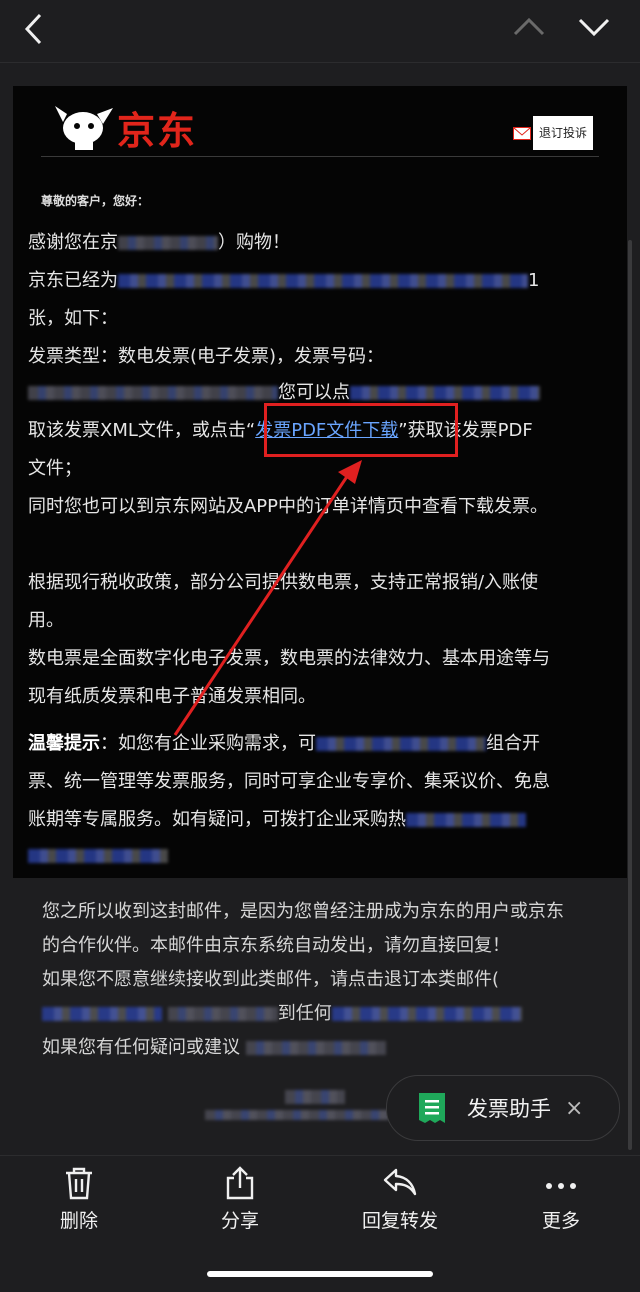  What do you see at coordinates (214, 1048) in the screenshot?
I see `footer-line: 如果您有任何疑问或建议` at bounding box center [214, 1048].